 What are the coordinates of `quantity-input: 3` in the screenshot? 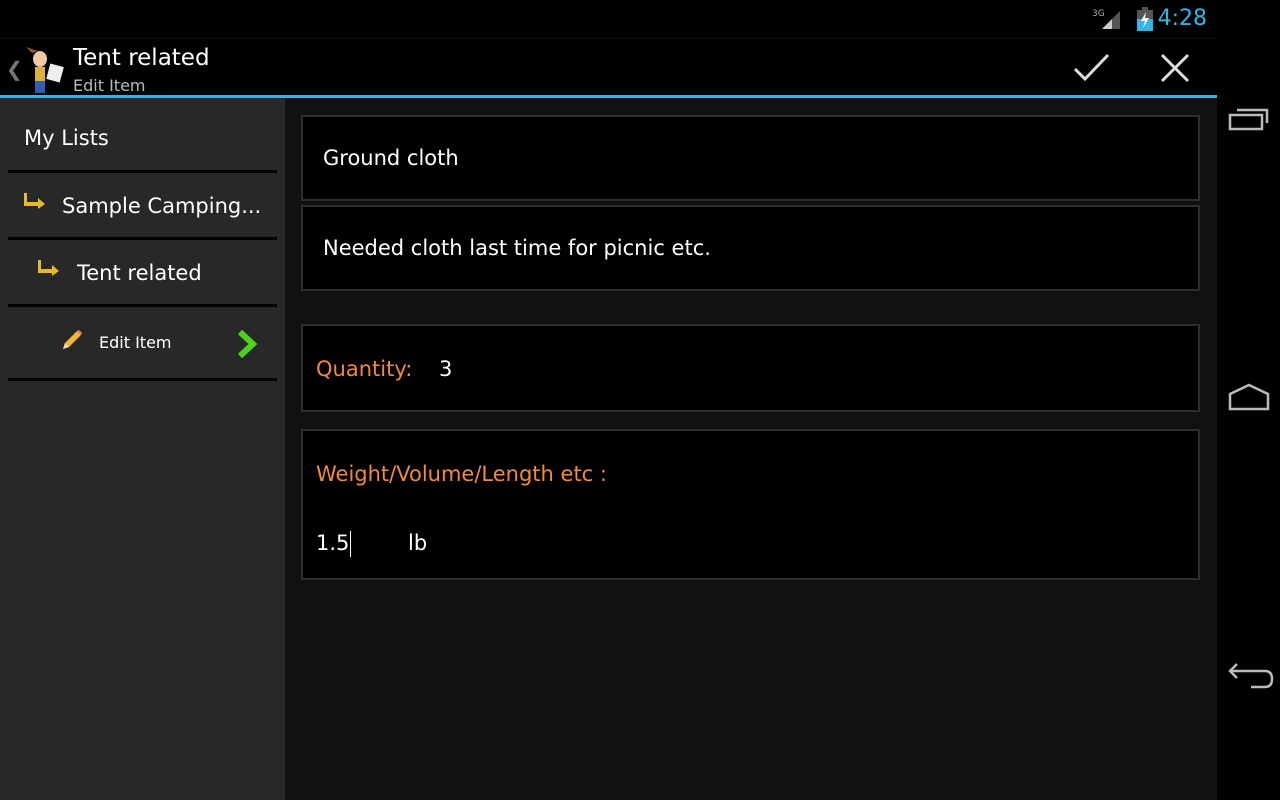 It's located at (445, 369).